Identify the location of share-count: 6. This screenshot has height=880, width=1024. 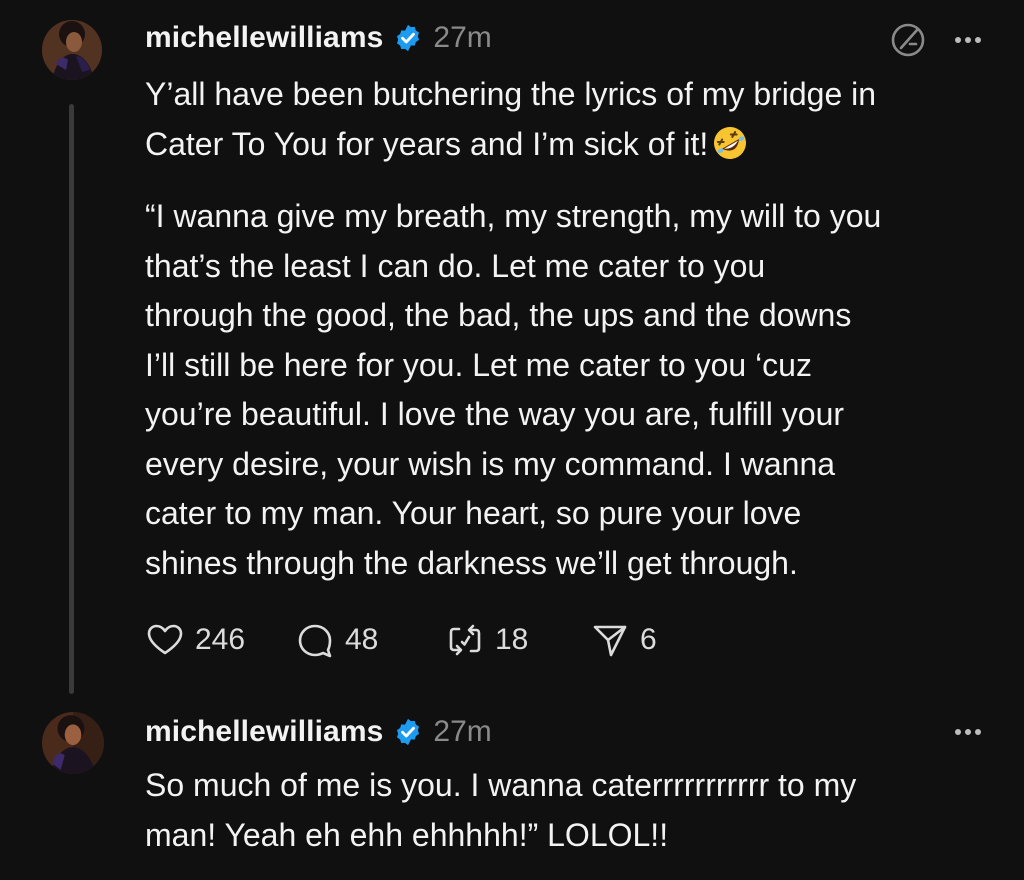
(648, 639).